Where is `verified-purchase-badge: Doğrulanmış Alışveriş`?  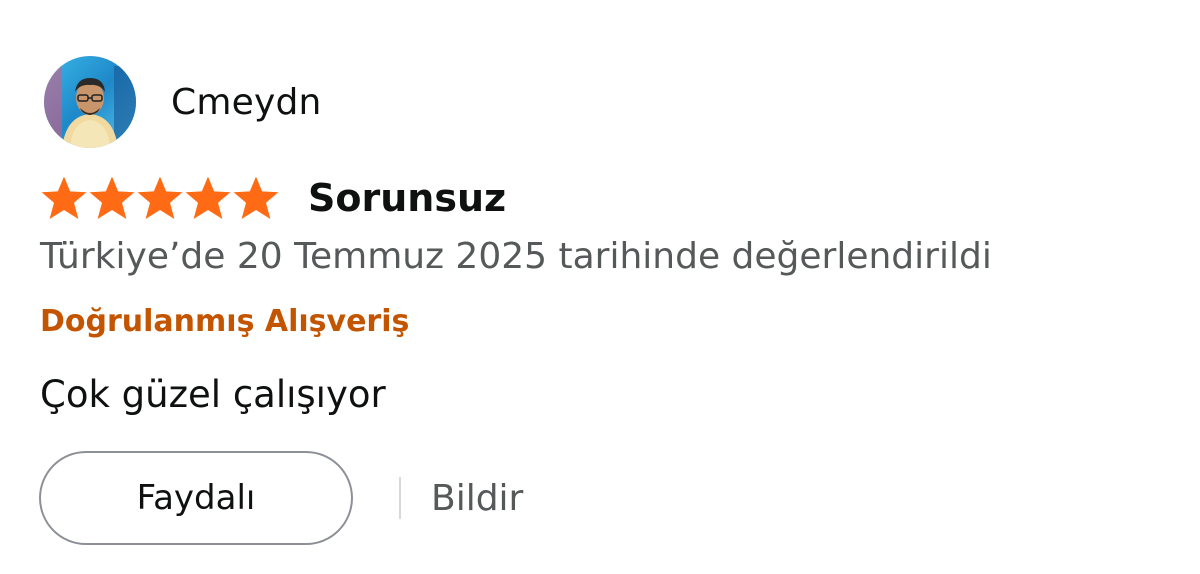
verified-purchase-badge: Doğrulanmış Alışveriş is located at coordinates (225, 321).